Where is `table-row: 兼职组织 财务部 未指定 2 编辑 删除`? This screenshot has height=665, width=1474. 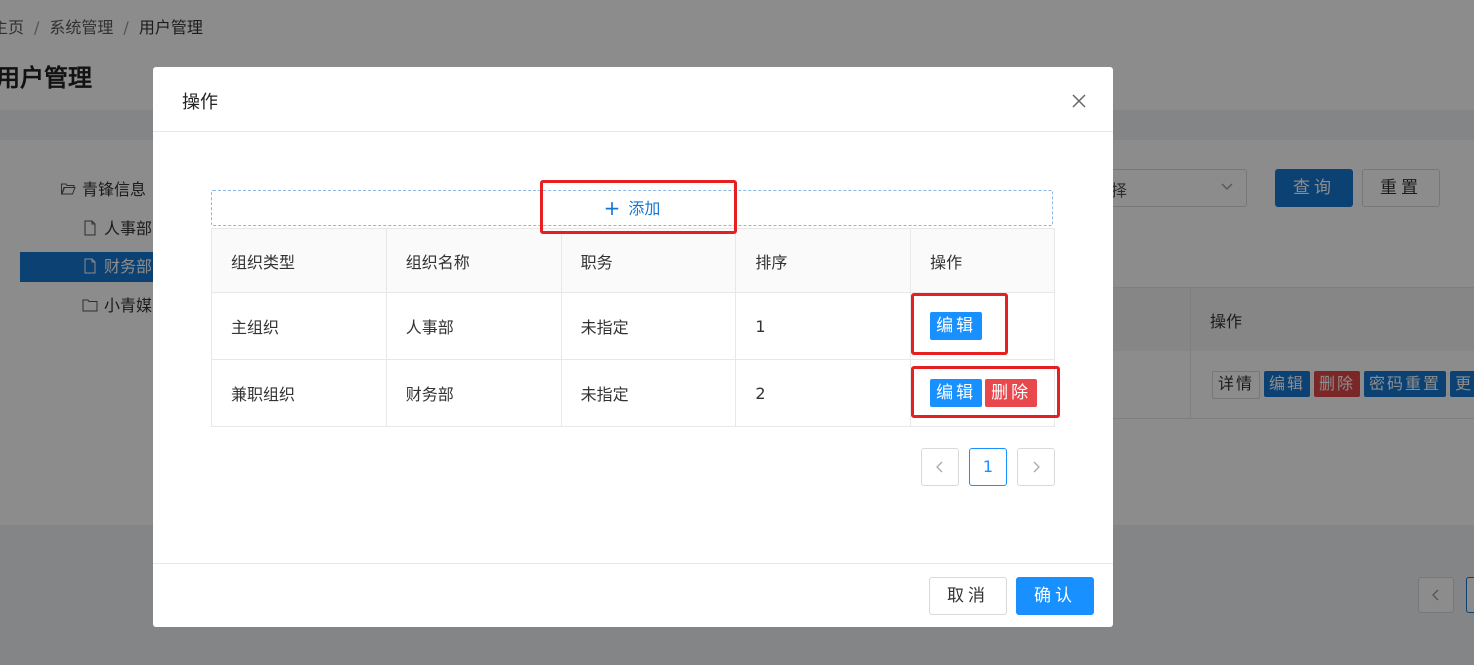
table-row: 兼职组织 财务部 未指定 2 编辑 删除 is located at coordinates (633, 393).